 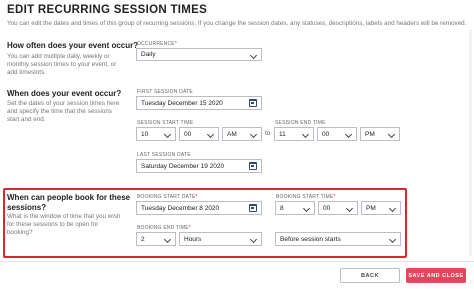 I want to click on start-minute-select: 00, so click(x=199, y=134).